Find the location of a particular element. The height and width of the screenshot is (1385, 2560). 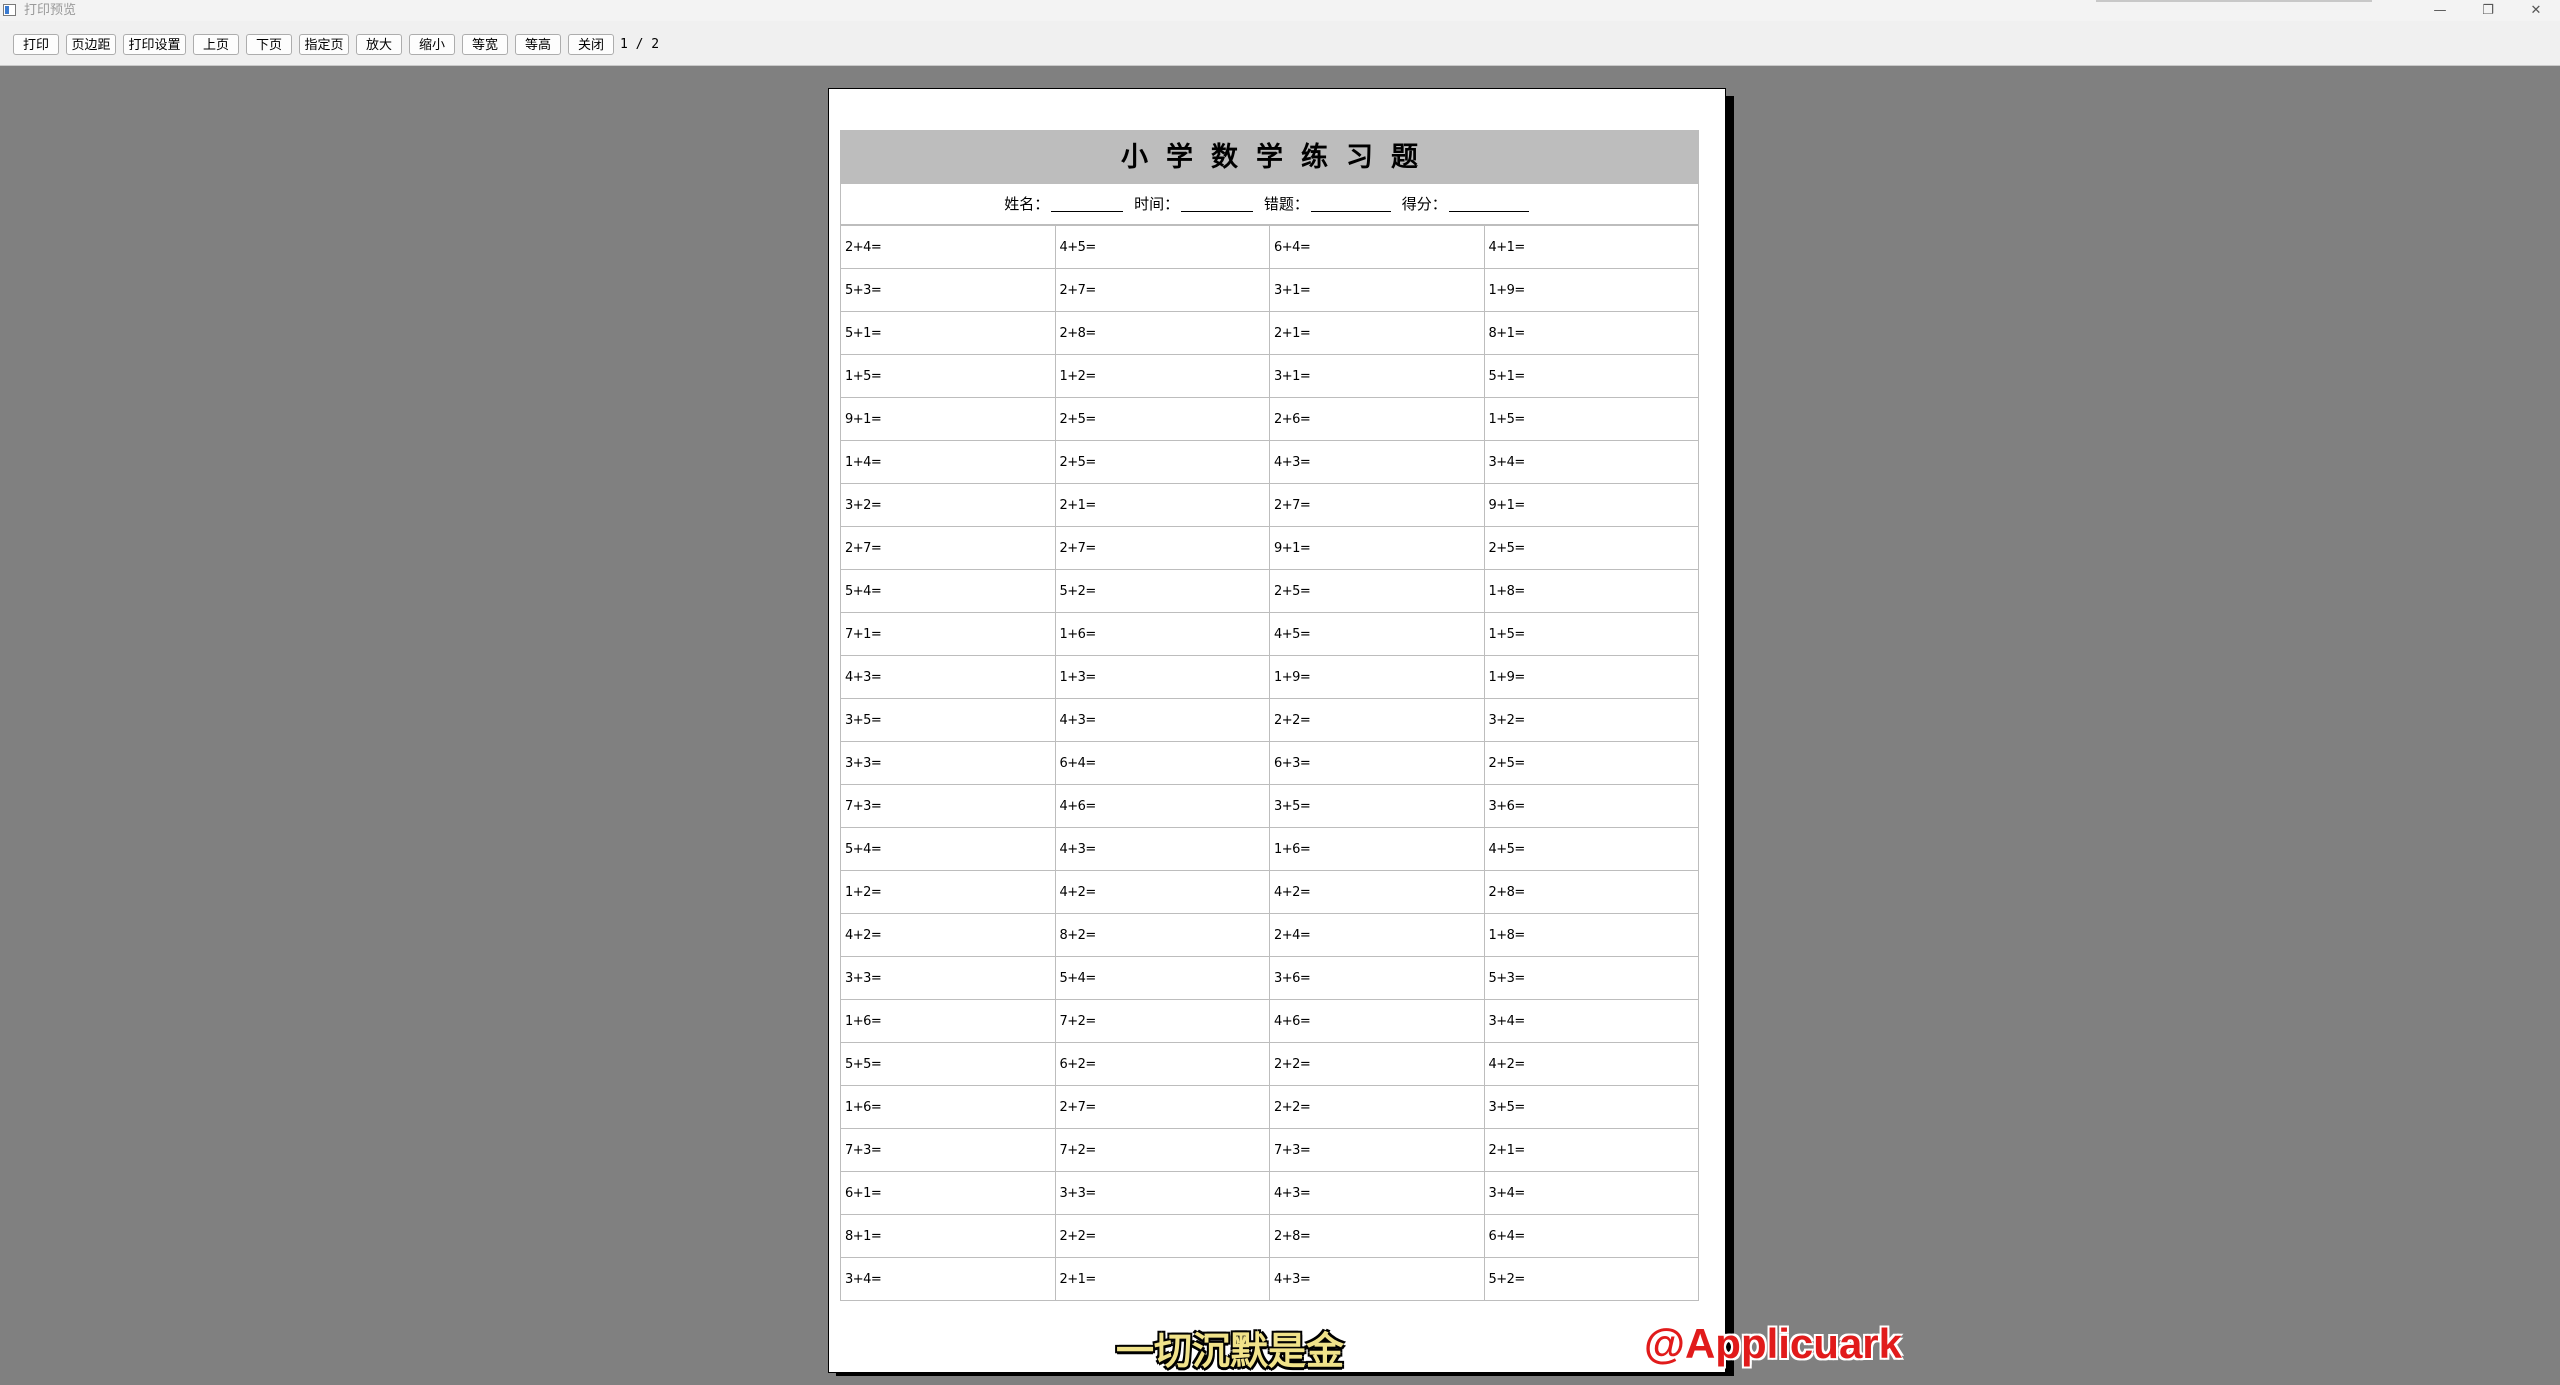

time-blank is located at coordinates (1217, 204).